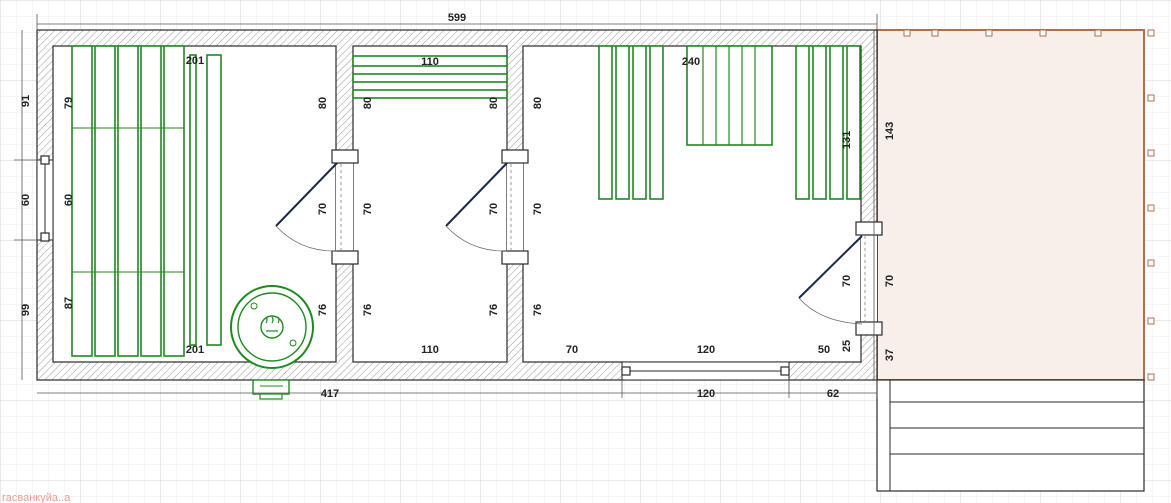 Image resolution: width=1171 pixels, height=503 pixels. I want to click on dim-steam-left-window: 60, so click(69, 200).